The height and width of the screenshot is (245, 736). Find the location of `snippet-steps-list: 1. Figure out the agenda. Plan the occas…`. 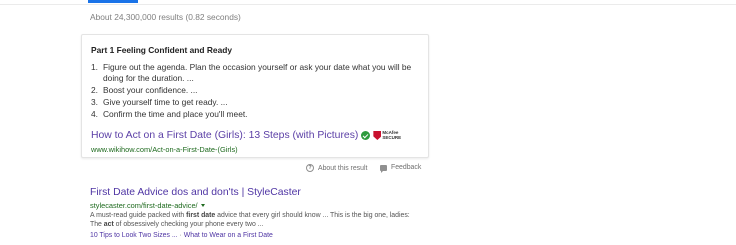

snippet-steps-list: 1. Figure out the agenda. Plan the occas… is located at coordinates (257, 92).